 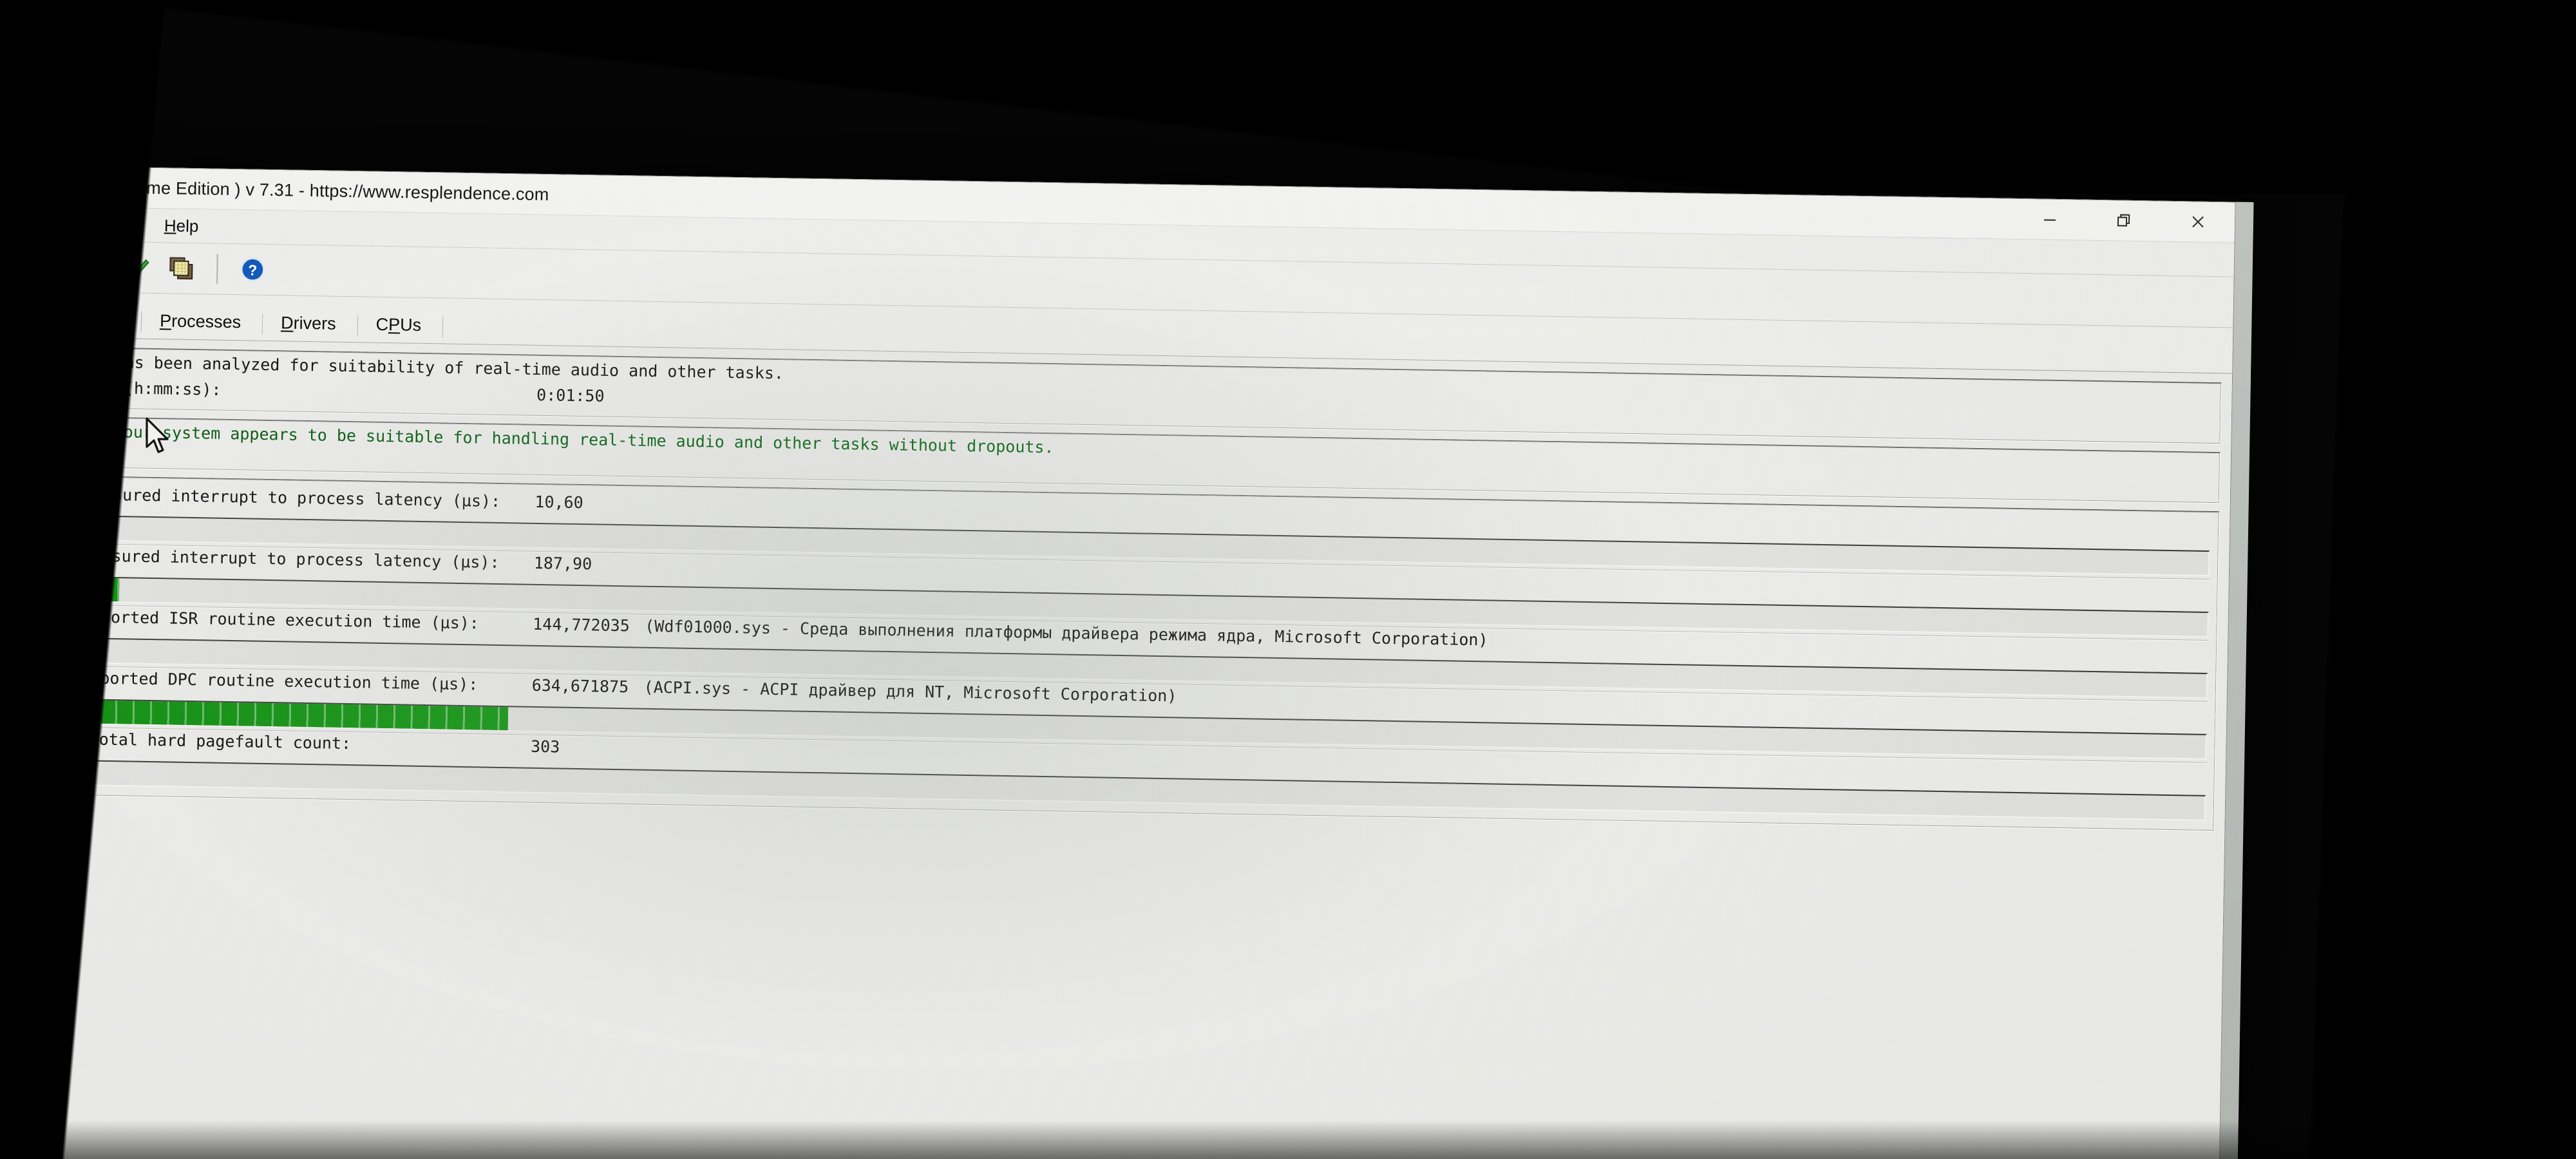 I want to click on menu-item-file: File, so click(x=20, y=223).